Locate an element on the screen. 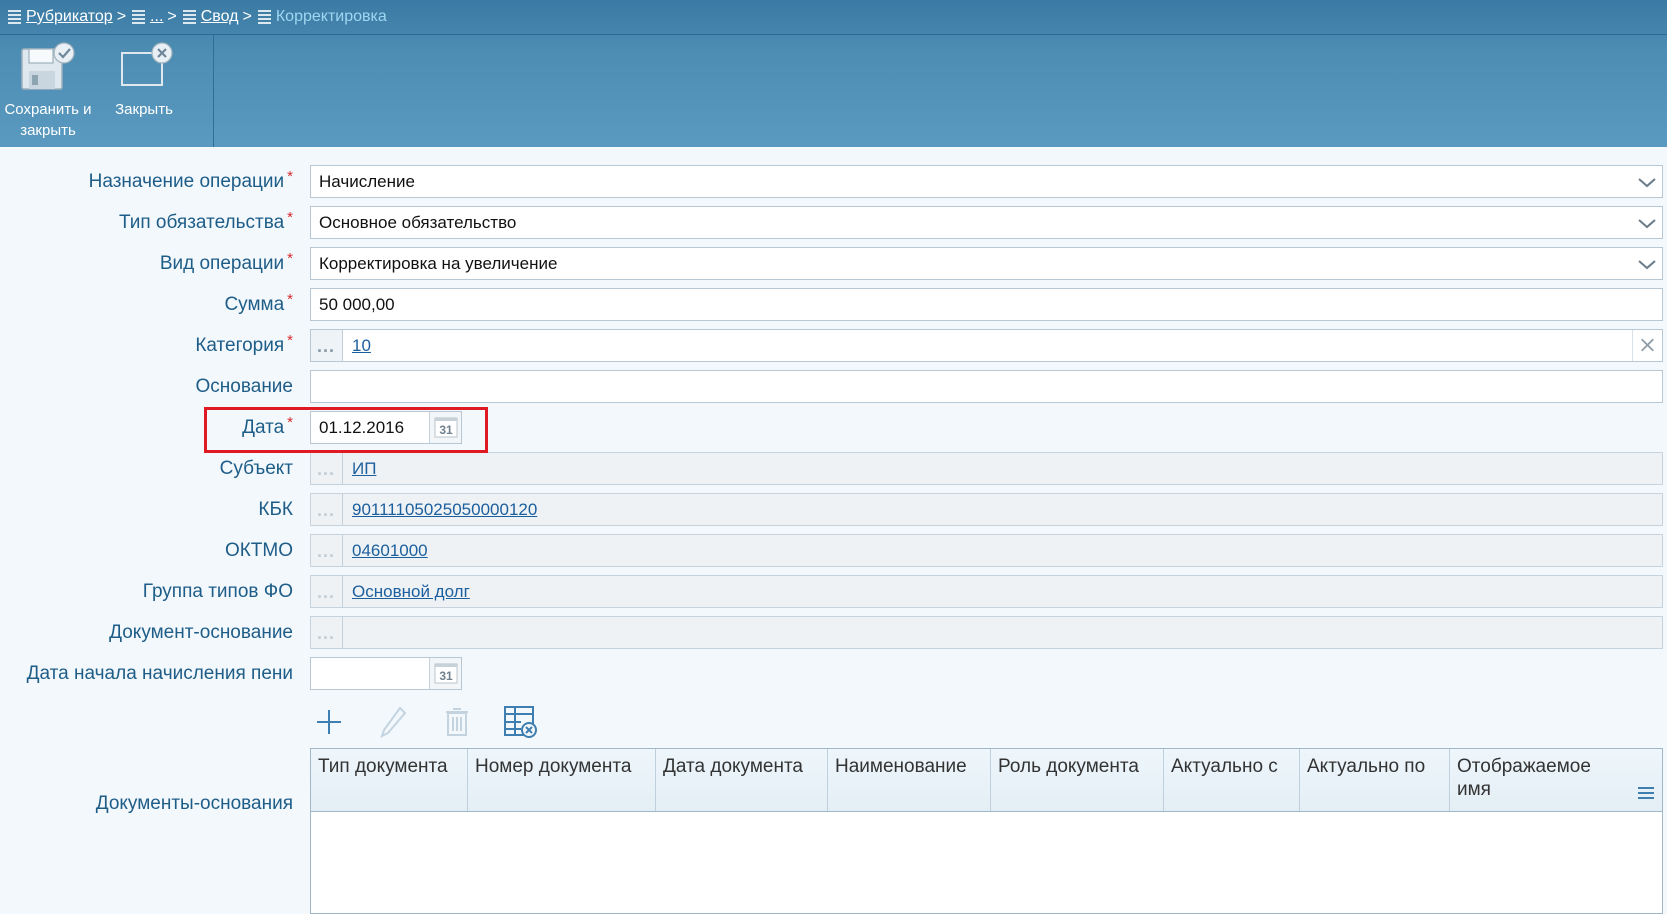  column-header: Актуально по is located at coordinates (1375, 780).